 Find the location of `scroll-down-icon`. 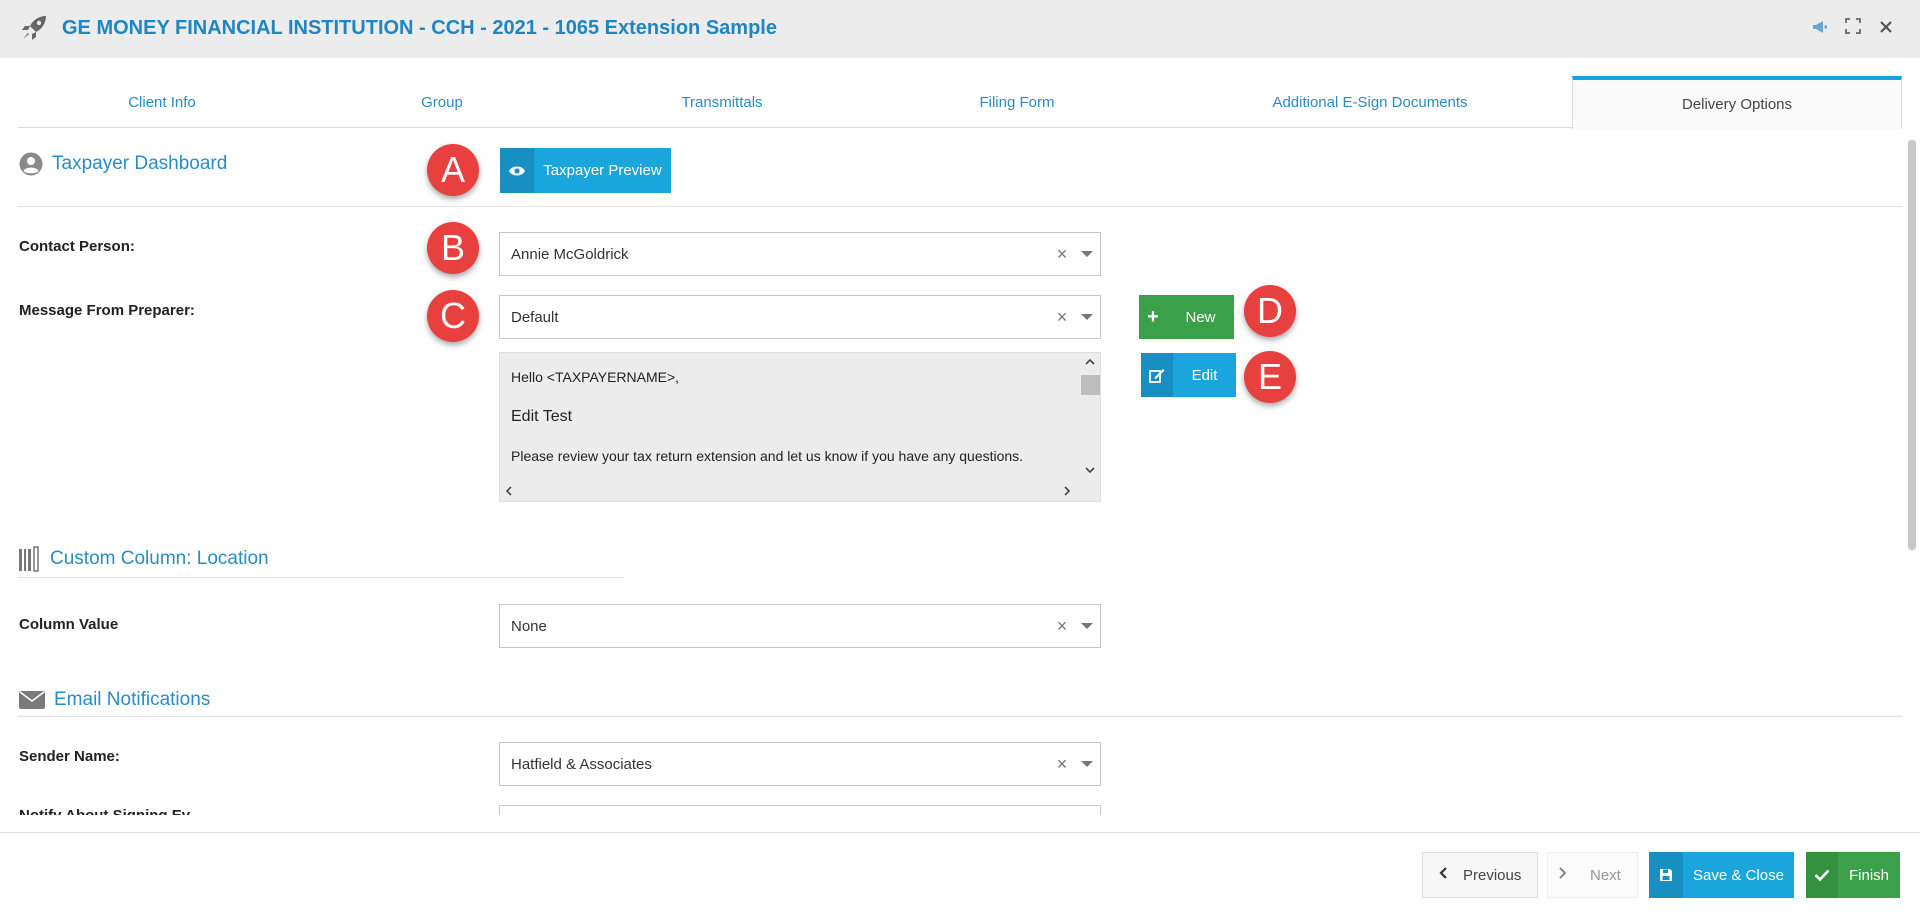

scroll-down-icon is located at coordinates (1090, 470).